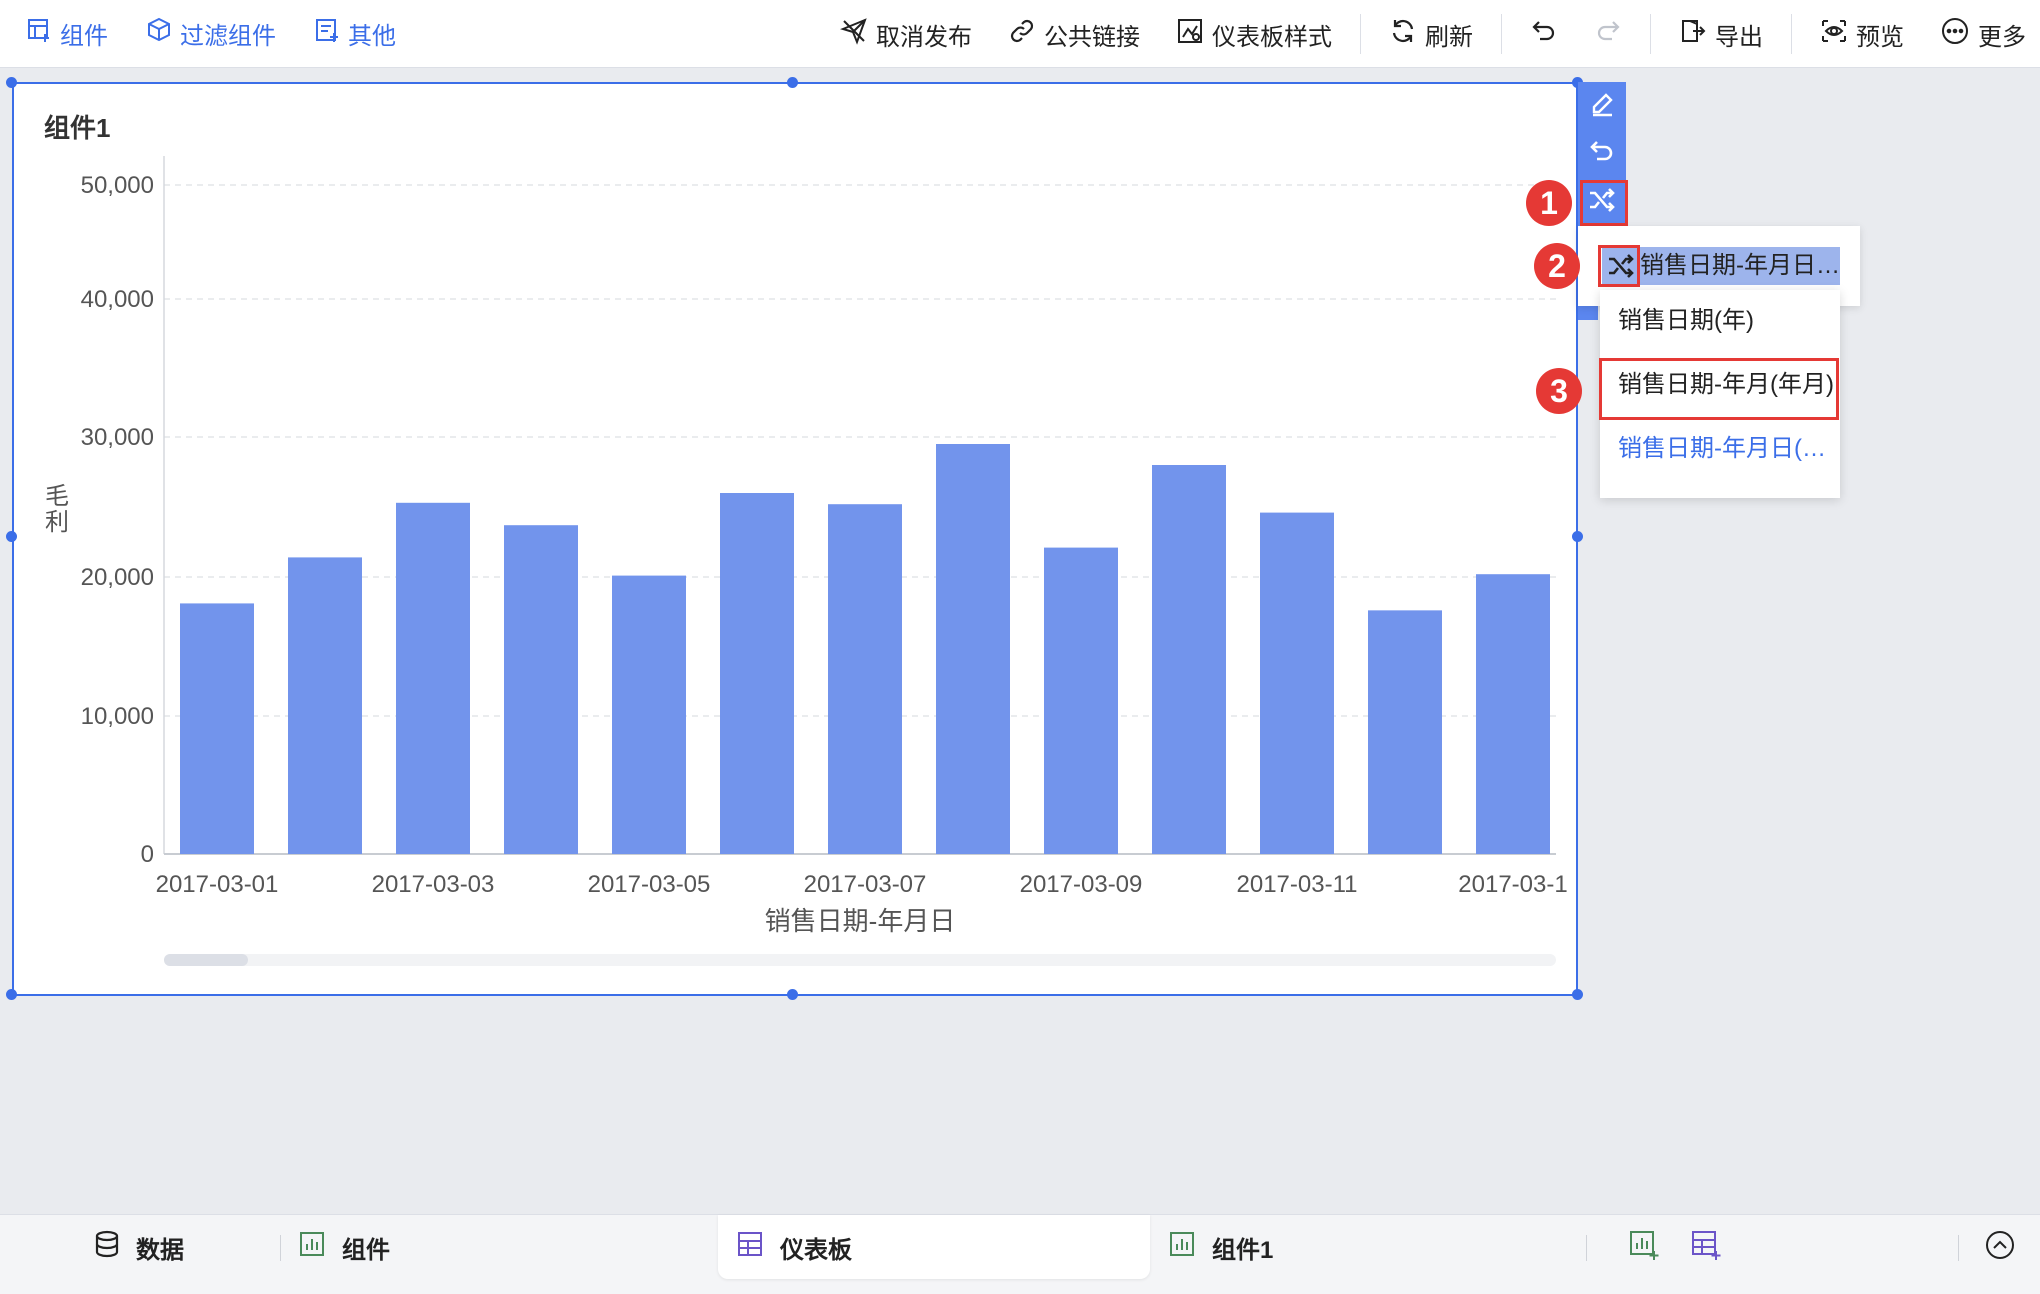 The height and width of the screenshot is (1294, 2040). I want to click on public-link-label: 公共链接, so click(1092, 37).